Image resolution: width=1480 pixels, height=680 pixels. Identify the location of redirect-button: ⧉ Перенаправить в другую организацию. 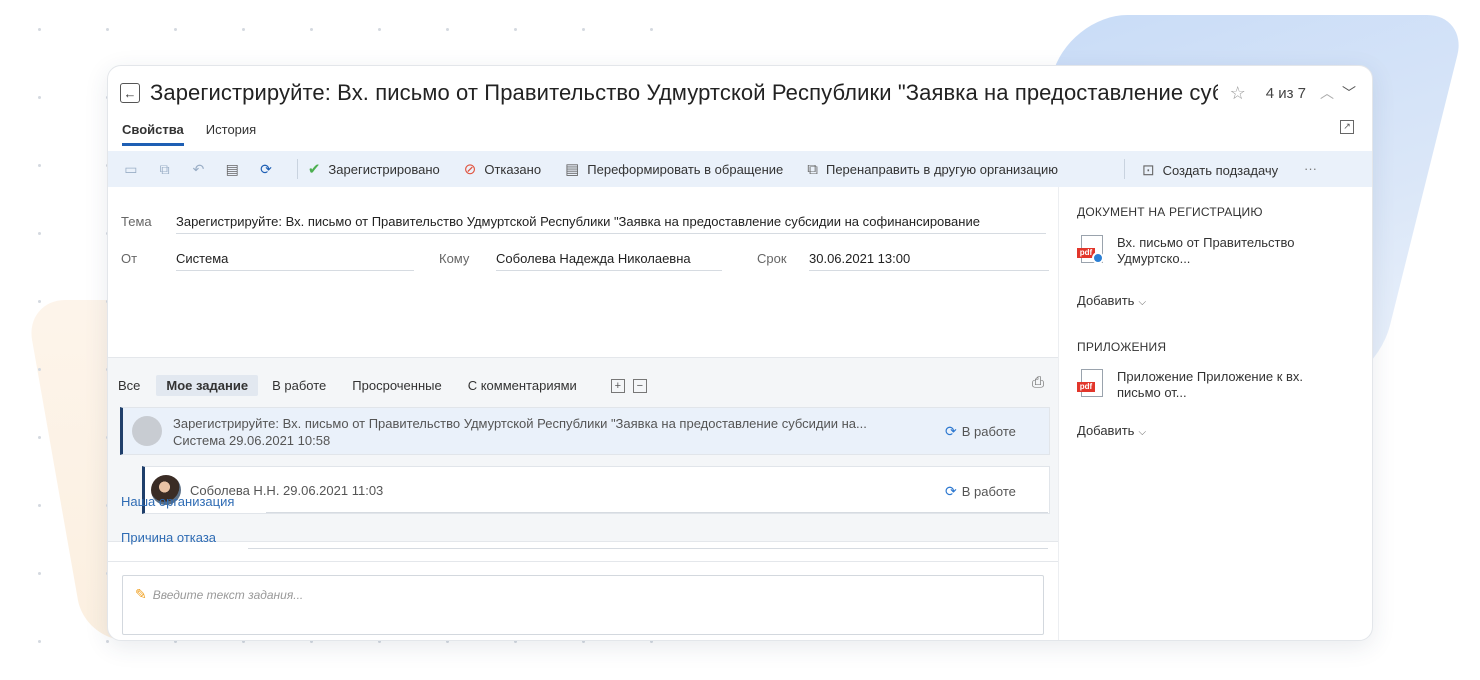
(932, 169).